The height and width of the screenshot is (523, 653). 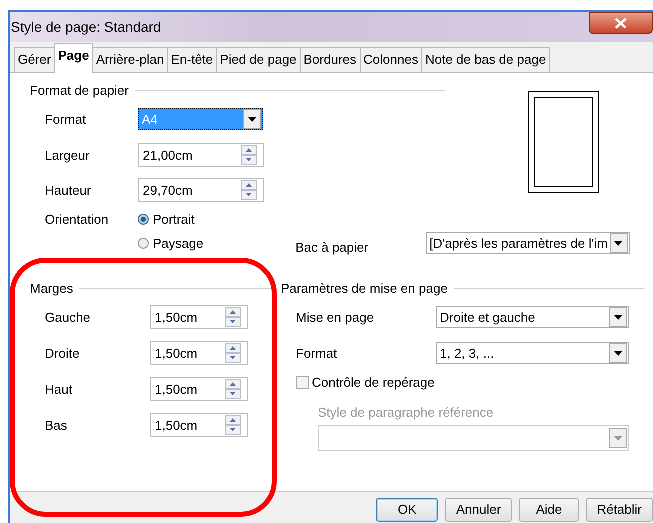 What do you see at coordinates (532, 317) in the screenshot?
I see `dropdown: Droite et gauche` at bounding box center [532, 317].